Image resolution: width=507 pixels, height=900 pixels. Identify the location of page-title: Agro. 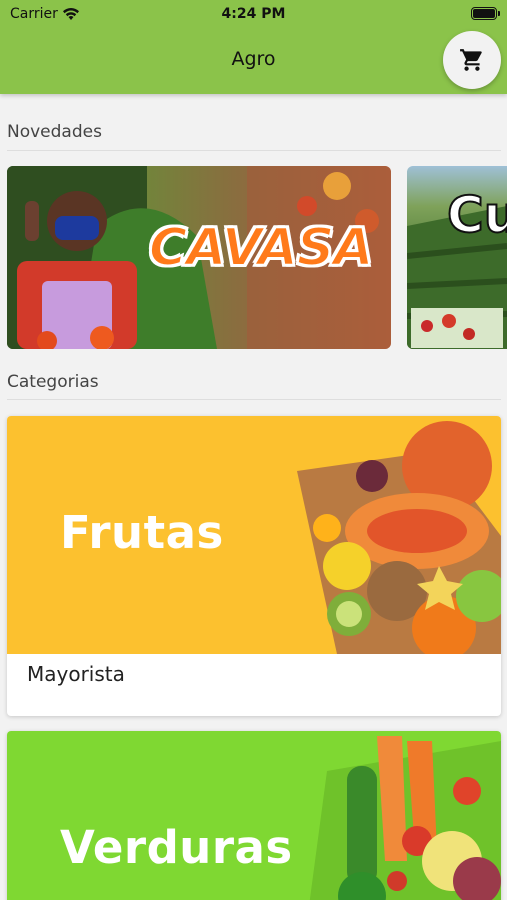
(253, 59).